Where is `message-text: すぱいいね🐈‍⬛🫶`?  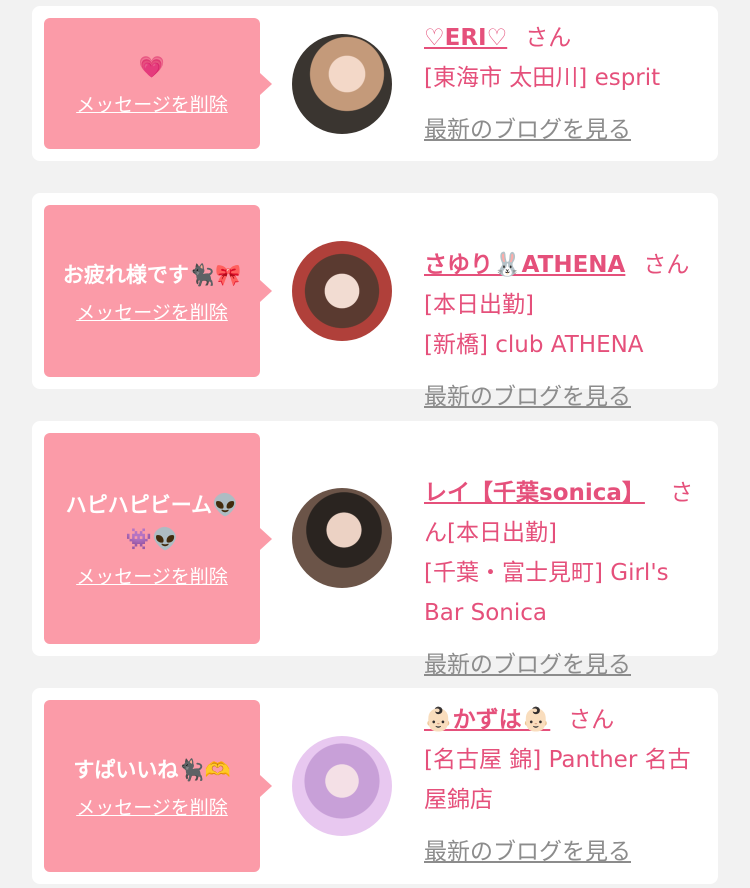
message-text: すぱいいね🐈‍⬛🫶 is located at coordinates (152, 769).